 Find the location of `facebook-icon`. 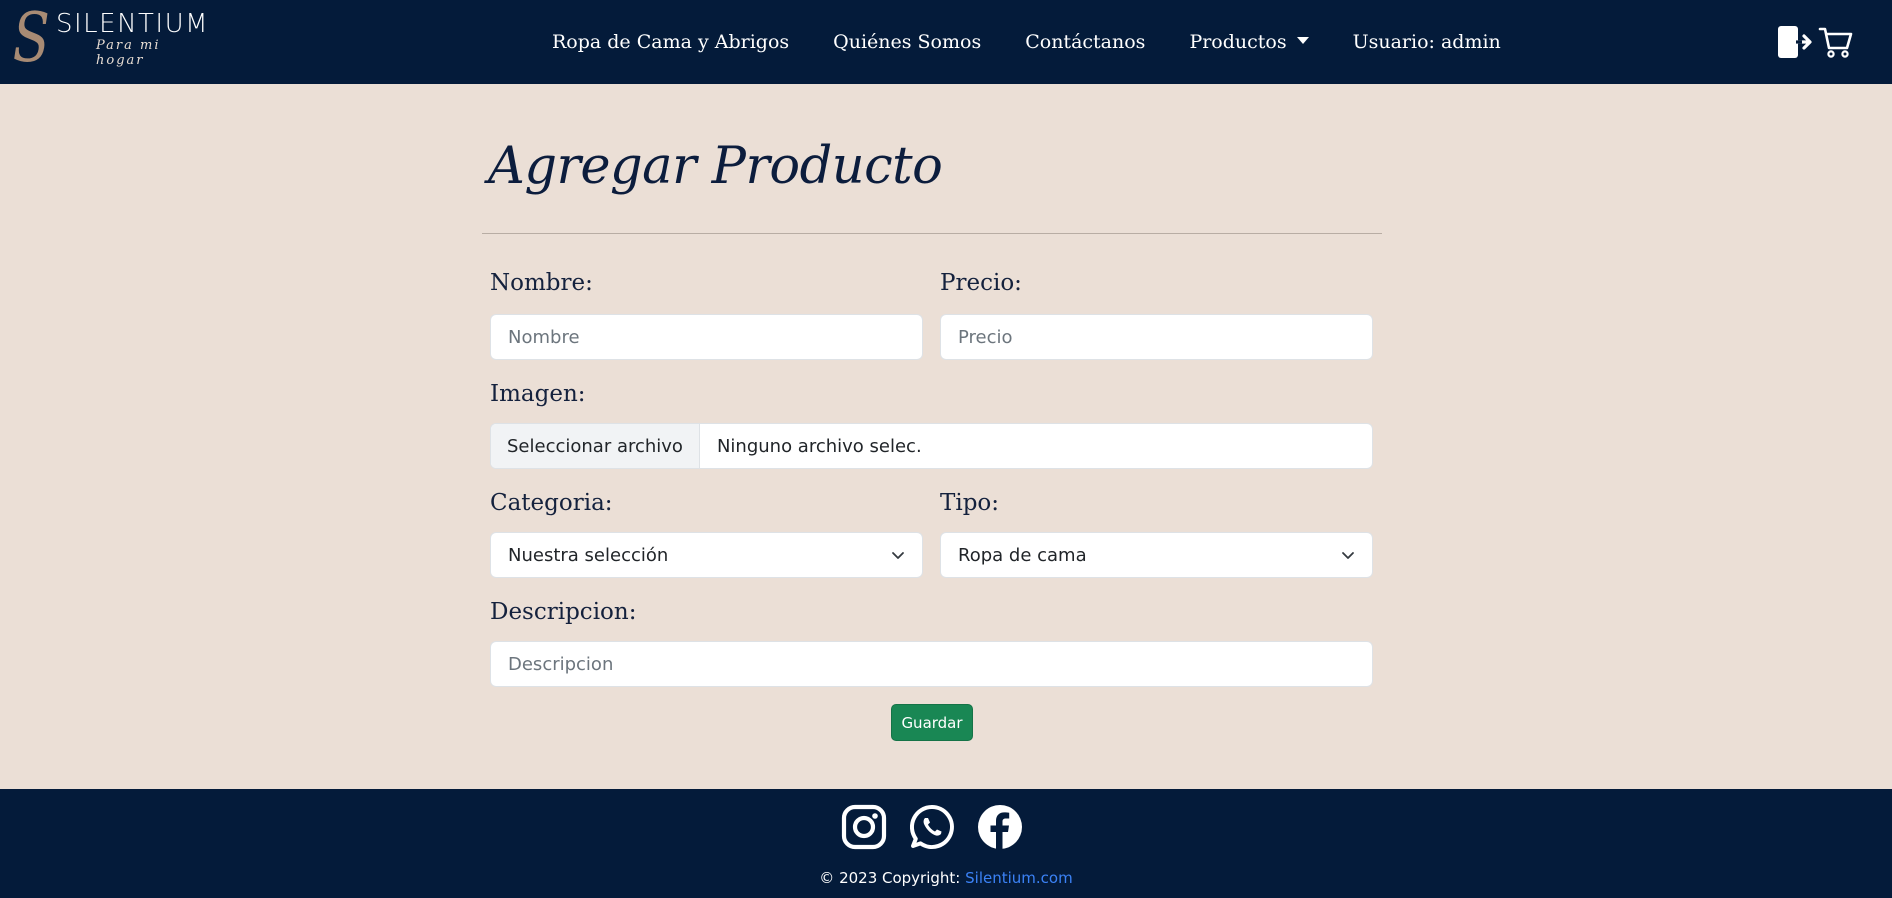

facebook-icon is located at coordinates (1000, 827).